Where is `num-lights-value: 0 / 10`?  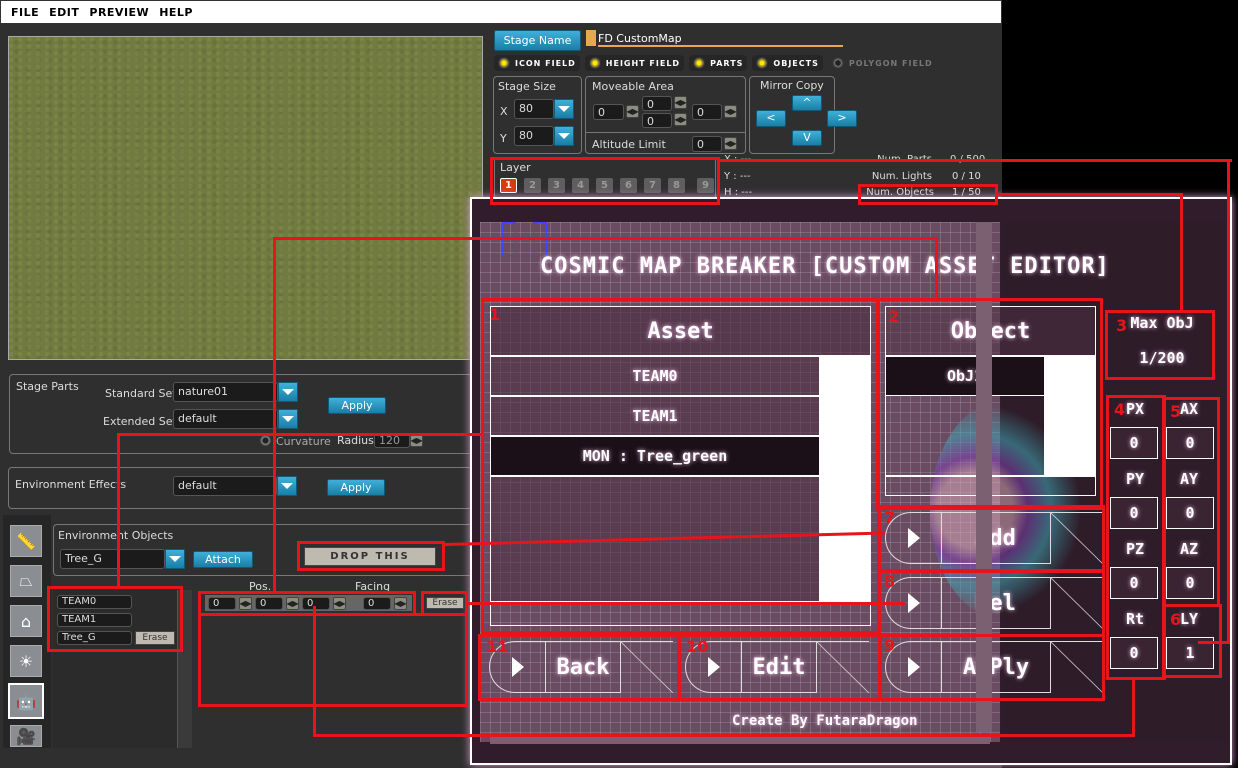
num-lights-value: 0 / 10 is located at coordinates (966, 176).